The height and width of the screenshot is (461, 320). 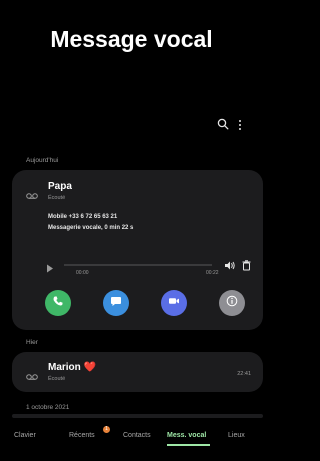 I want to click on section-label-date: 1 octobre 2021, so click(x=48, y=407).